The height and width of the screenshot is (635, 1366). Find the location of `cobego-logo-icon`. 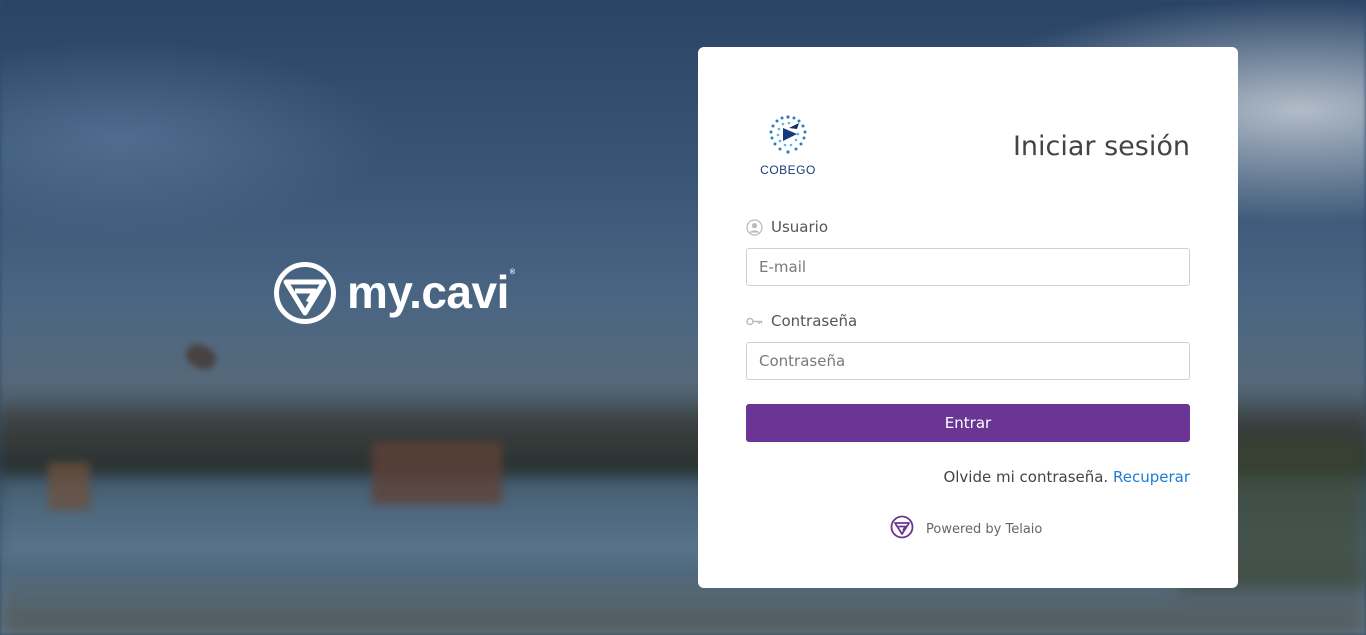

cobego-logo-icon is located at coordinates (788, 134).